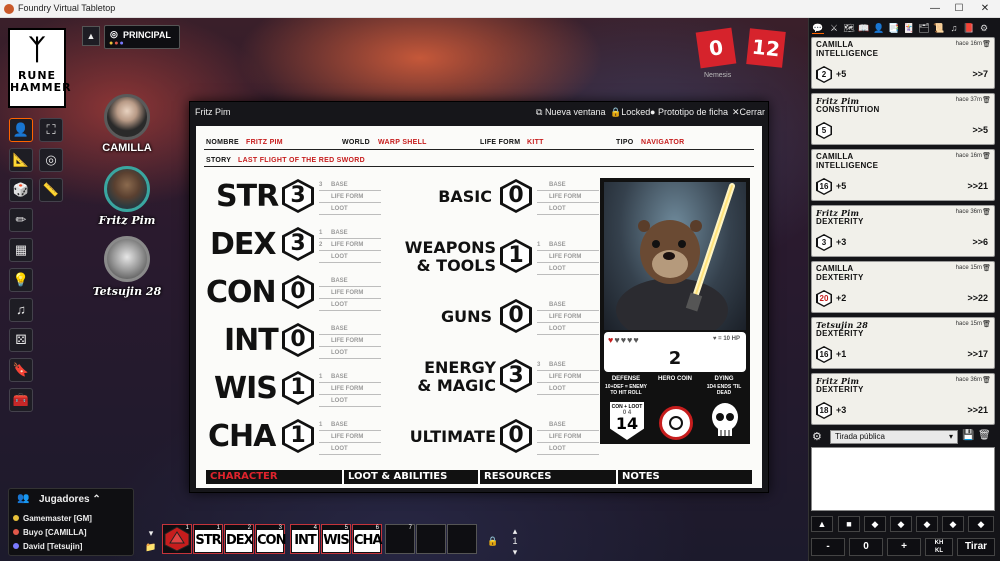 This screenshot has width=1000, height=561. I want to click on playlists-tab-icon: 📜, so click(939, 28).